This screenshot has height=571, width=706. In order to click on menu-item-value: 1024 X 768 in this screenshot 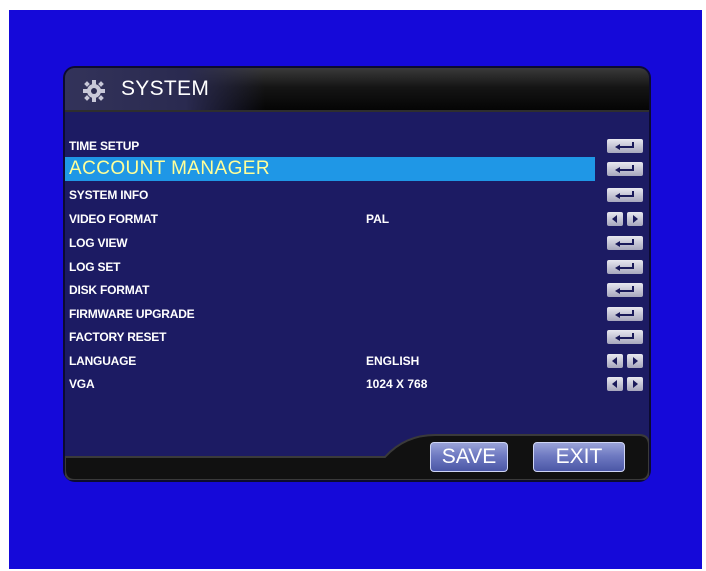, I will do `click(397, 384)`.